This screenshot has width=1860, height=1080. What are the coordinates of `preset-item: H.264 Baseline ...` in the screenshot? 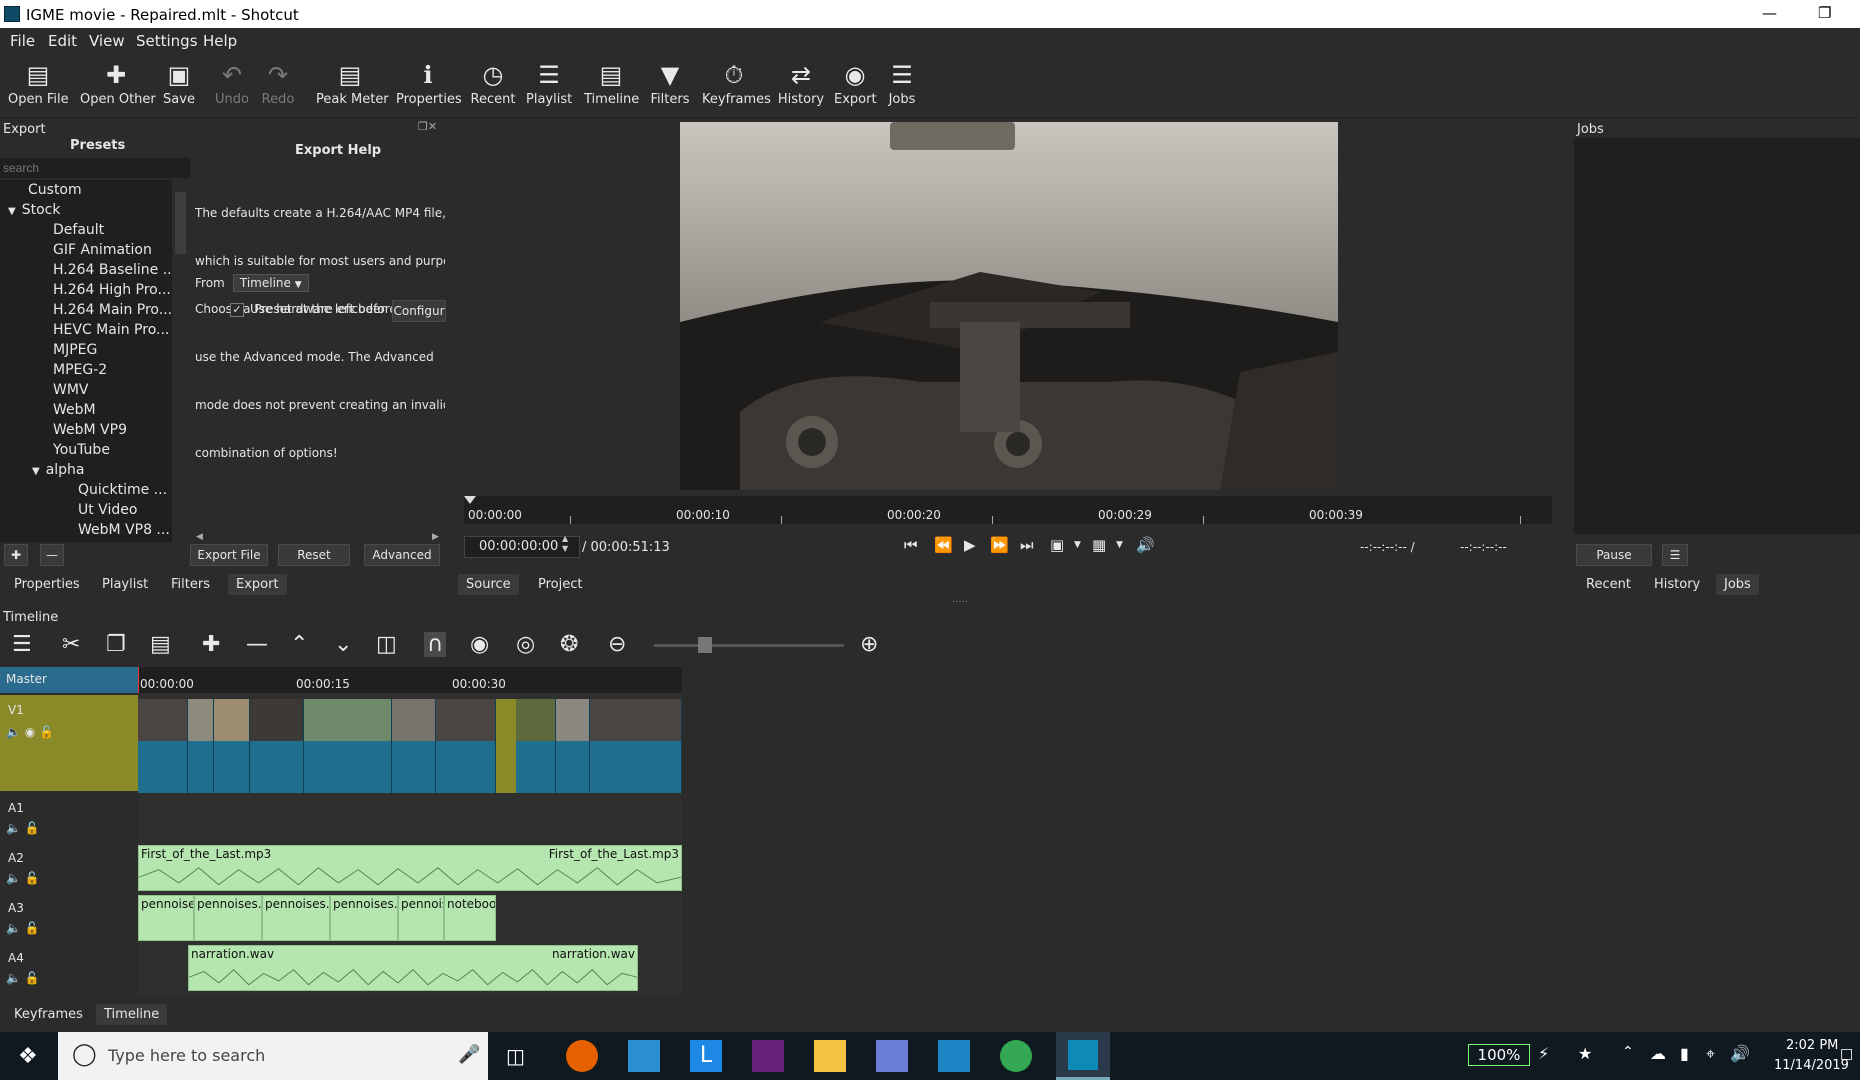 It's located at (112, 270).